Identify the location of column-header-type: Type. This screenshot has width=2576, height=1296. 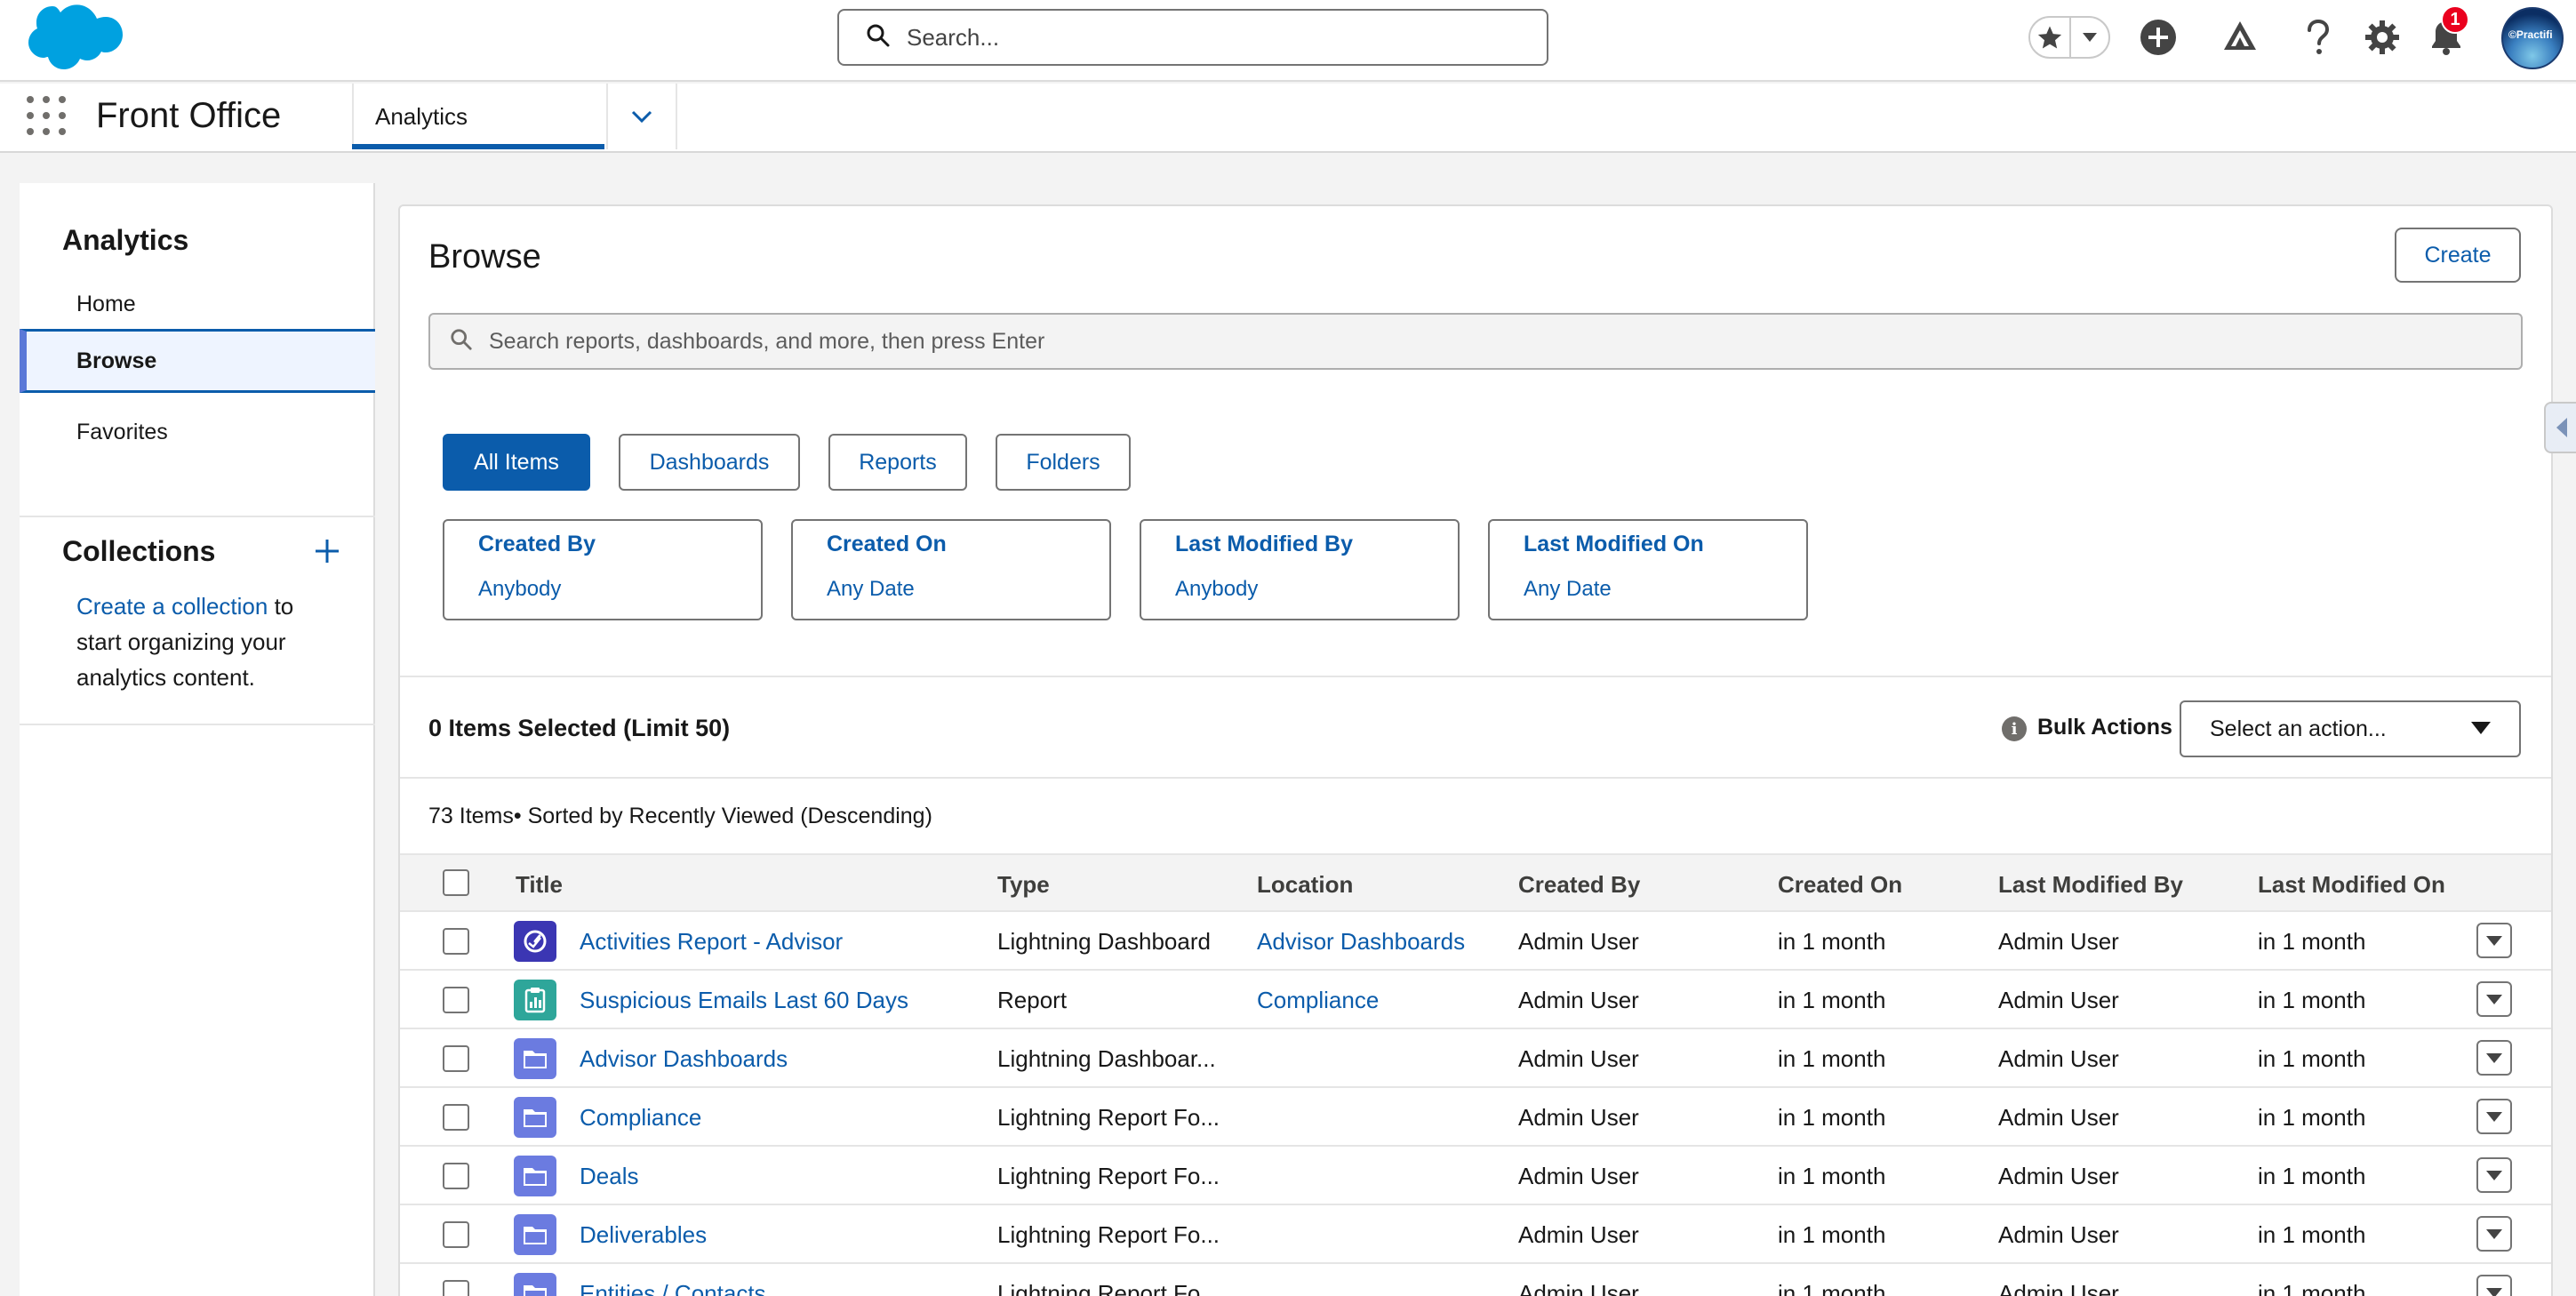
(1023, 885).